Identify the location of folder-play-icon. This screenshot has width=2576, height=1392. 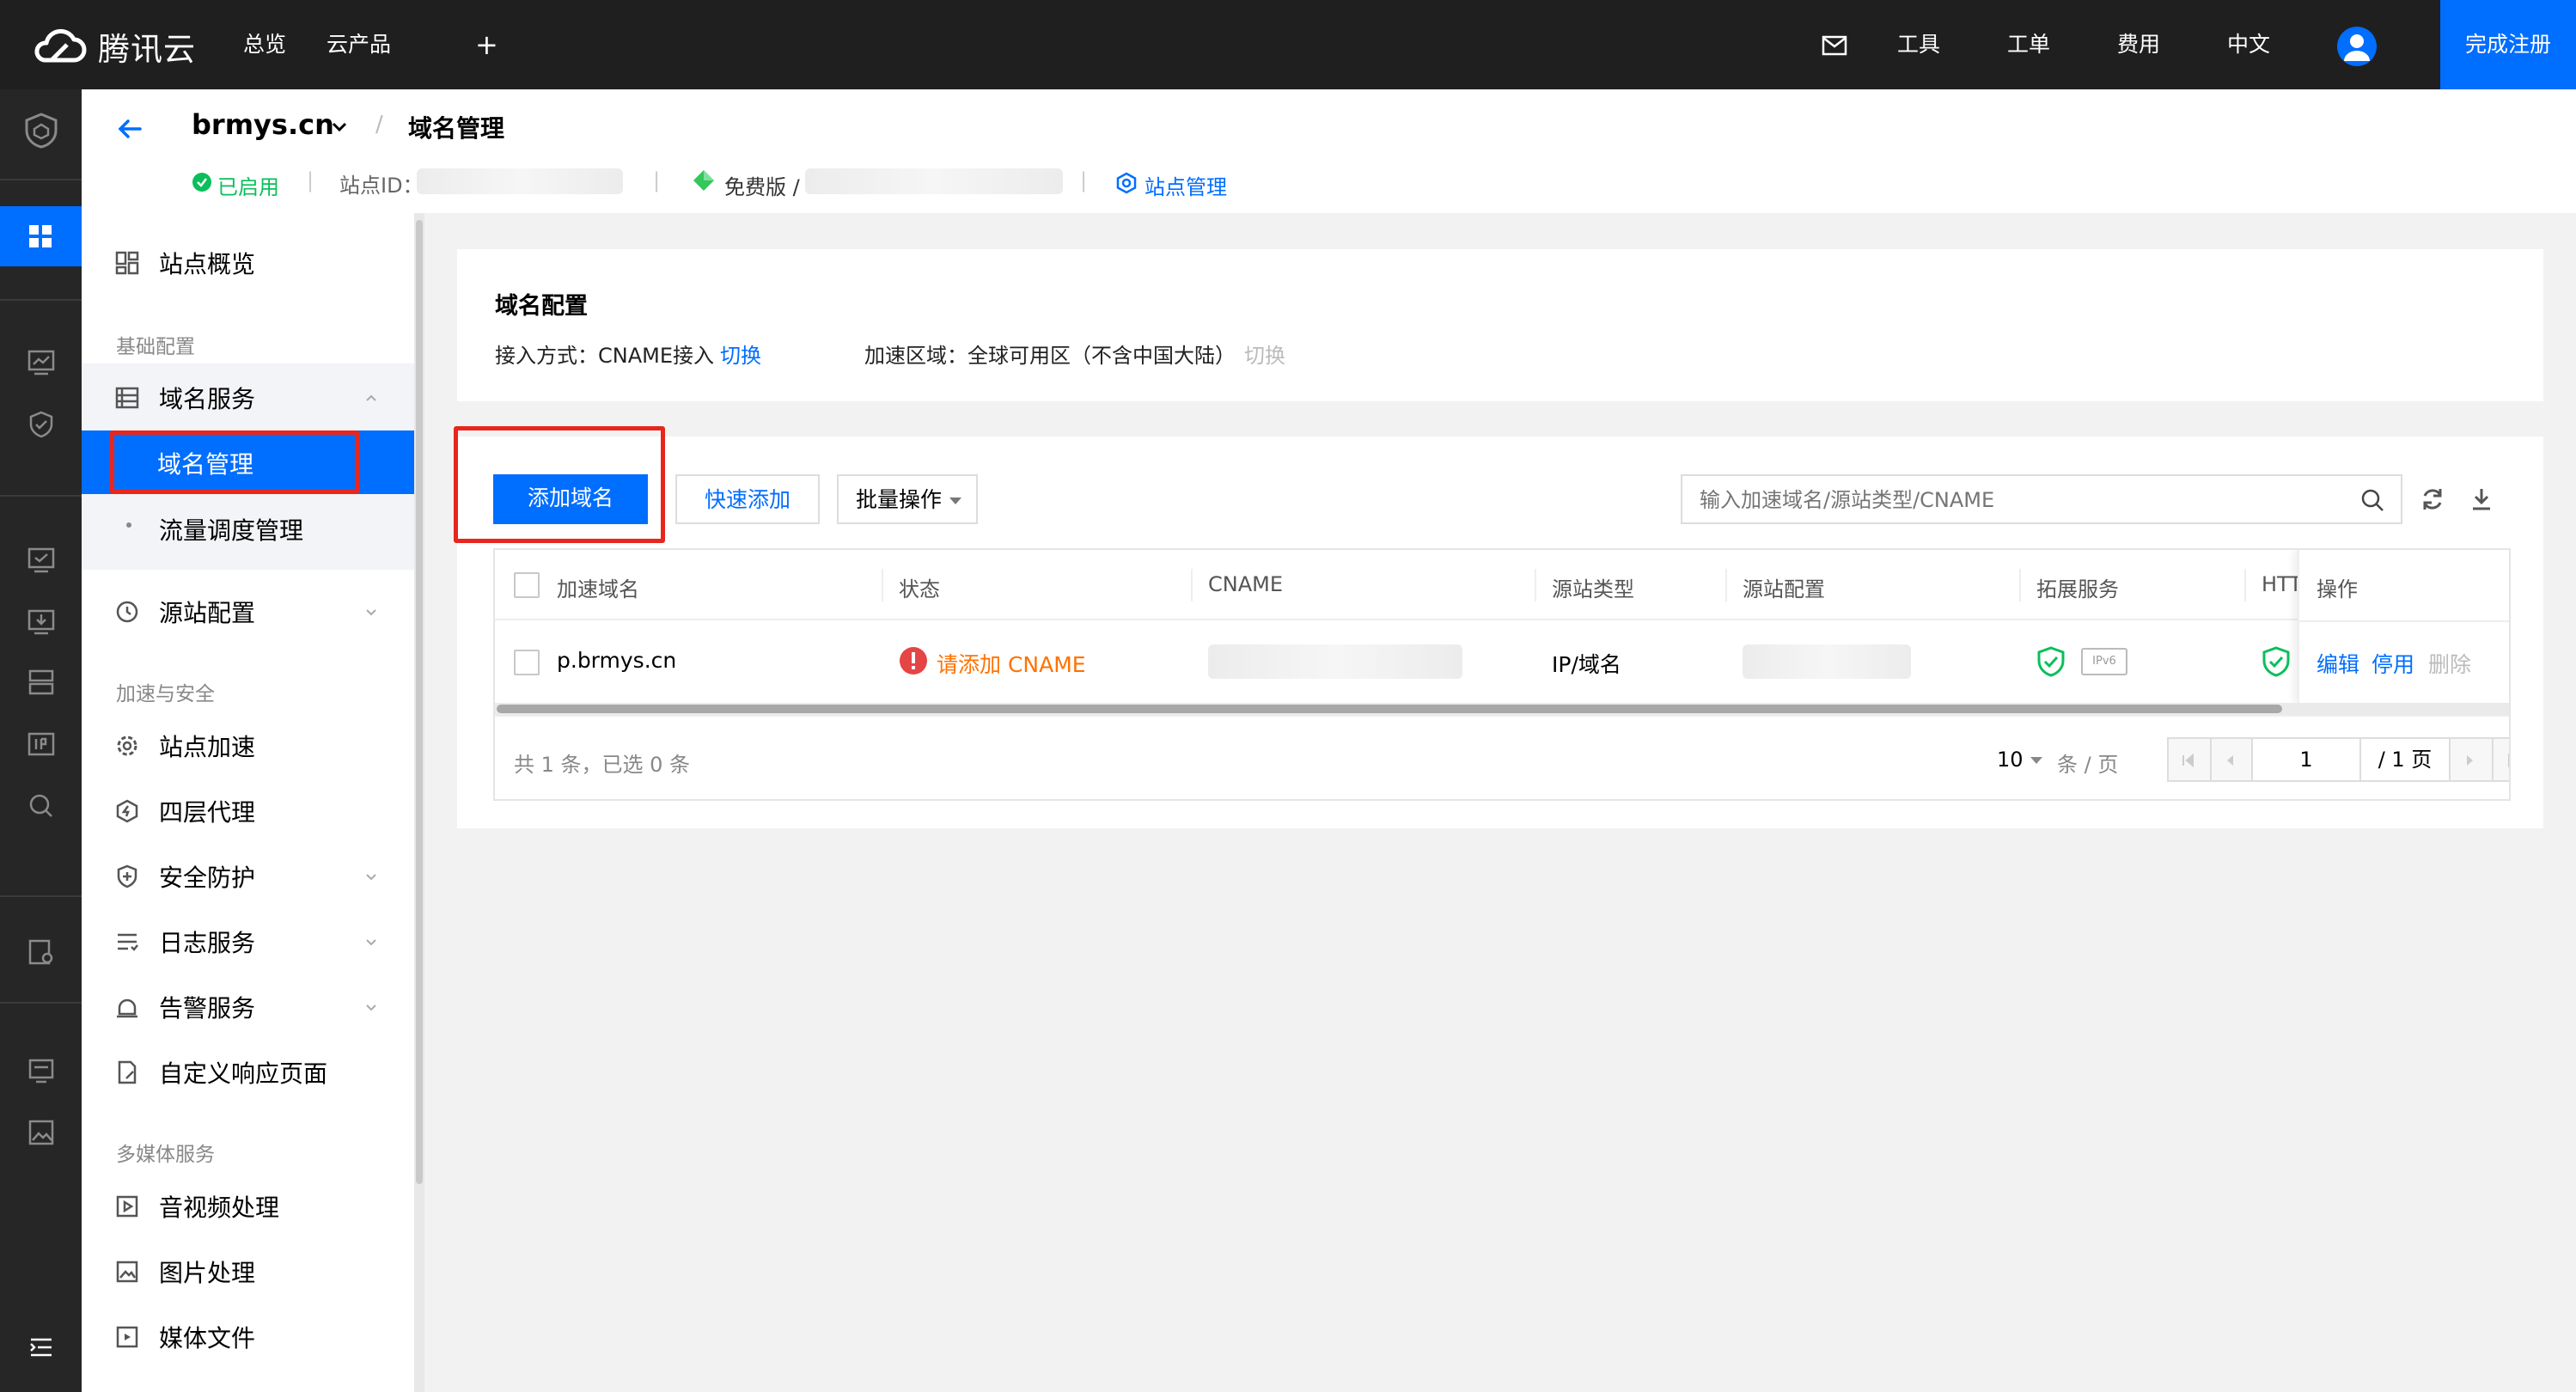
(127, 1337).